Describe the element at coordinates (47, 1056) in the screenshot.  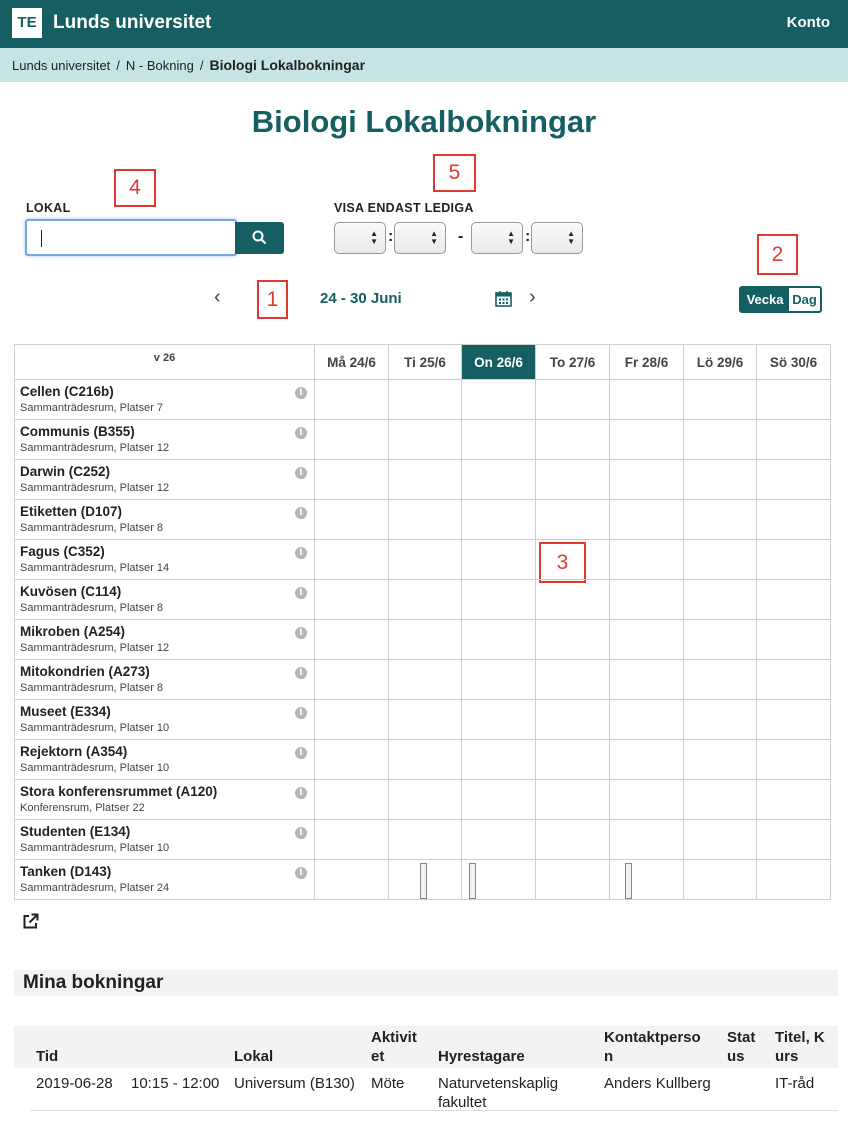
I see `col-header-tid: Tid` at that location.